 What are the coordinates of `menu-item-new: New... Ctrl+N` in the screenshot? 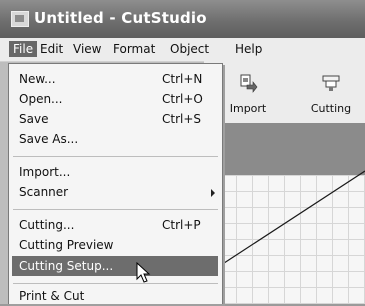 It's located at (116, 79).